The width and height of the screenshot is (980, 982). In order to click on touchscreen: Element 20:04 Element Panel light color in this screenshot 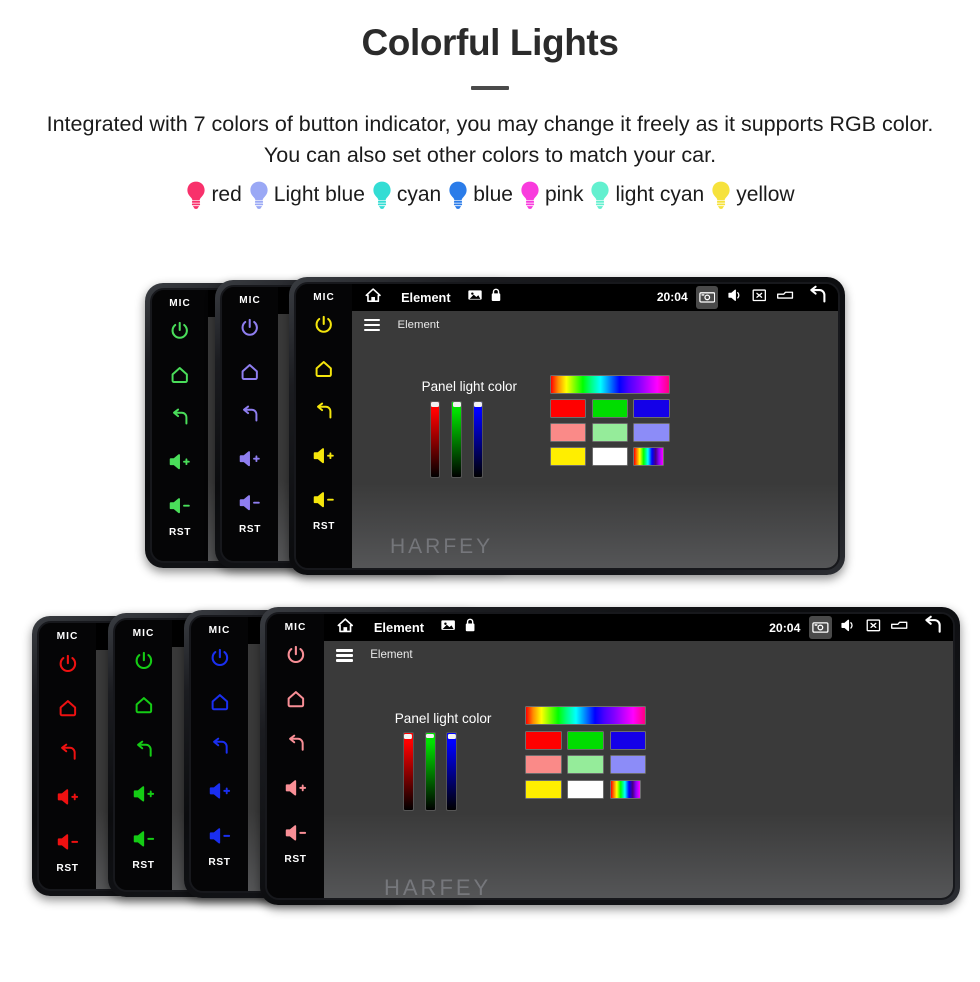, I will do `click(595, 426)`.